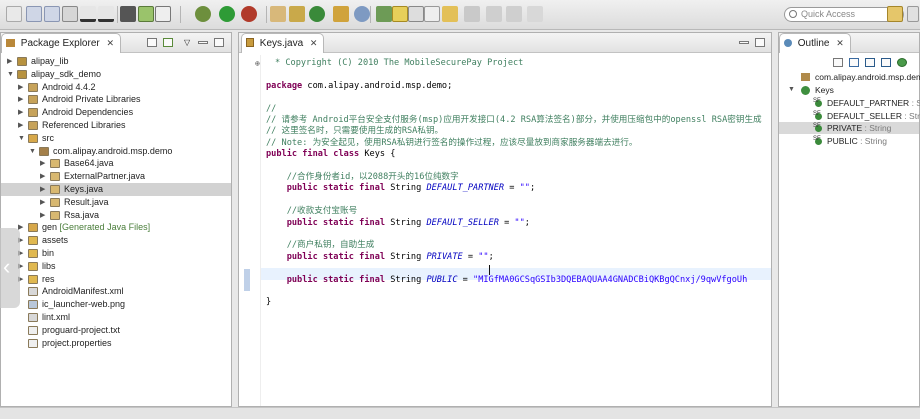 The width and height of the screenshot is (920, 419). Describe the element at coordinates (330, 154) in the screenshot. I see `code-line: public final class Keys {` at that location.